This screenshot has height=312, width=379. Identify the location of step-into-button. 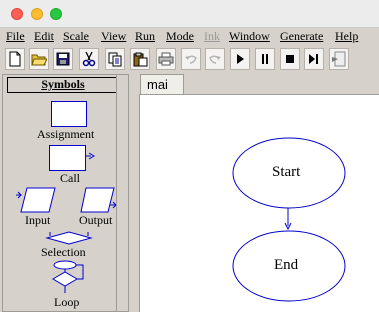
(339, 59).